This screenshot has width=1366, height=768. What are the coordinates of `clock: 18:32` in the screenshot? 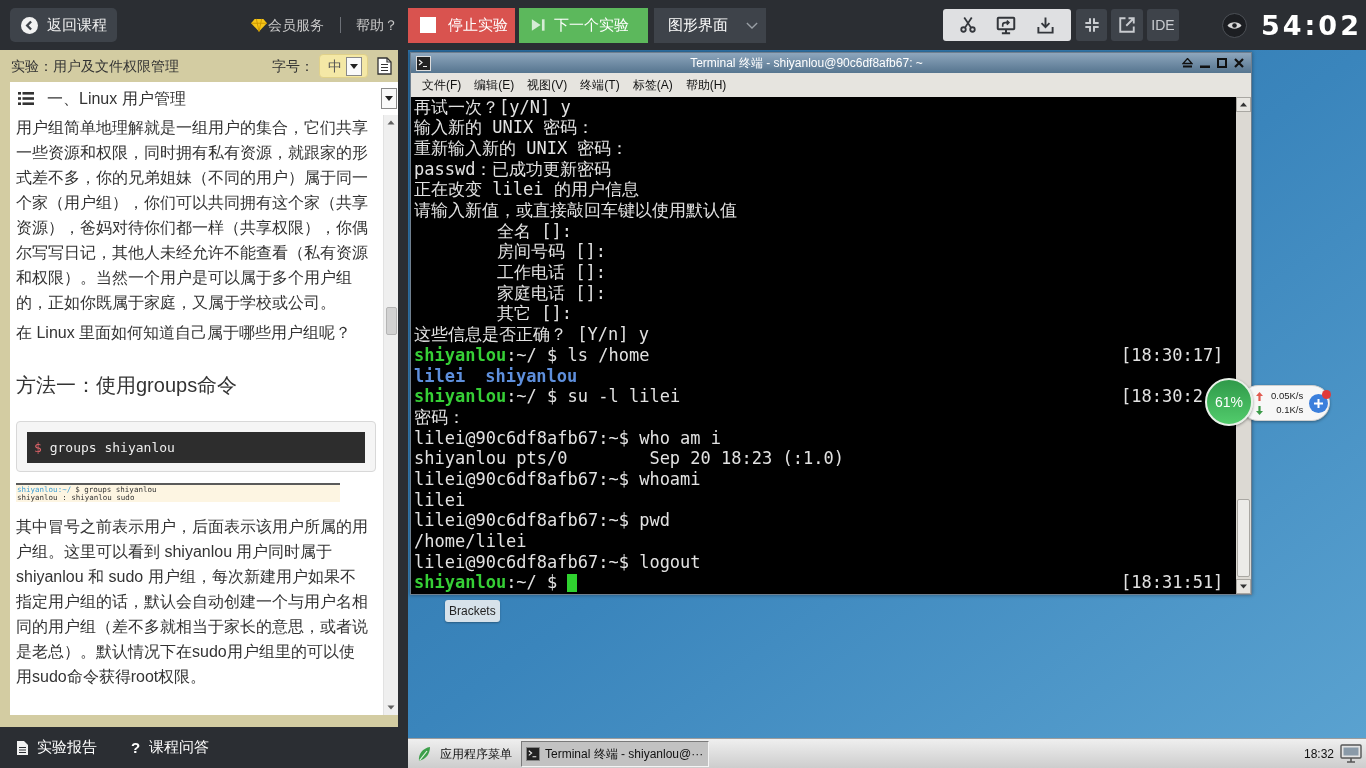 It's located at (1318, 753).